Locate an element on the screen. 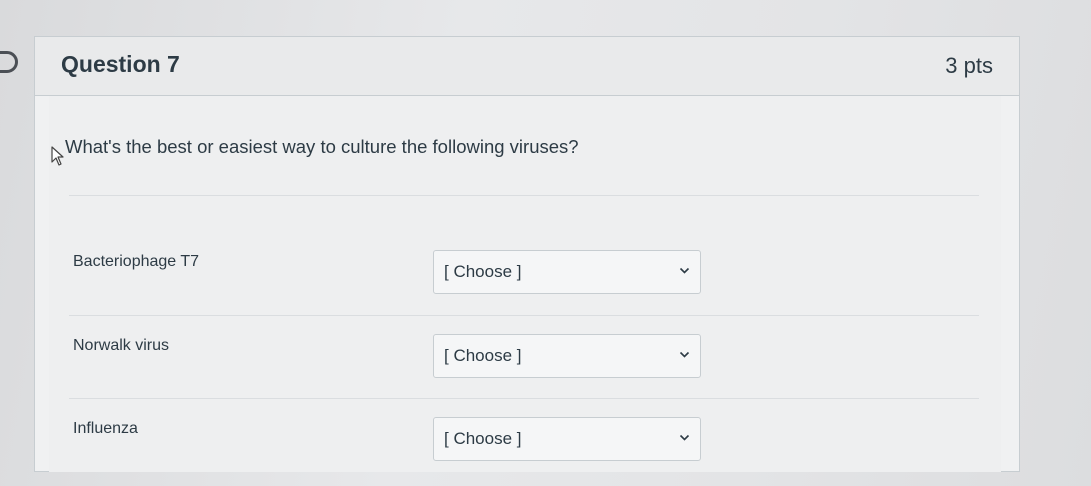 The width and height of the screenshot is (1091, 486). question-title: Question 7 is located at coordinates (120, 64).